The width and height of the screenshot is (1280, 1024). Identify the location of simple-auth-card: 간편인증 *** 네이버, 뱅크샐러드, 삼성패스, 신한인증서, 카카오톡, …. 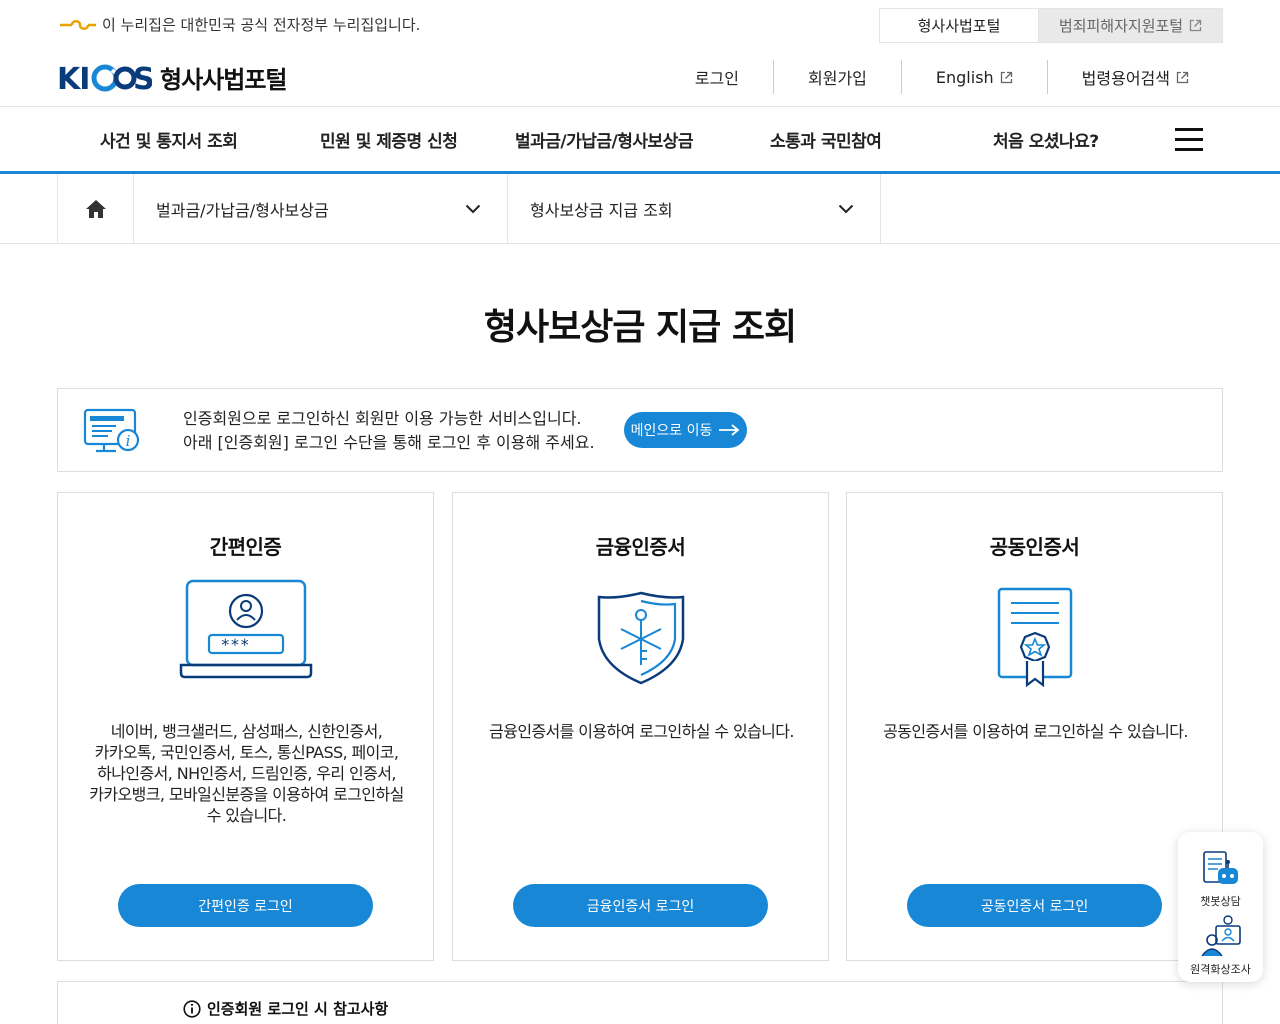
(245, 726).